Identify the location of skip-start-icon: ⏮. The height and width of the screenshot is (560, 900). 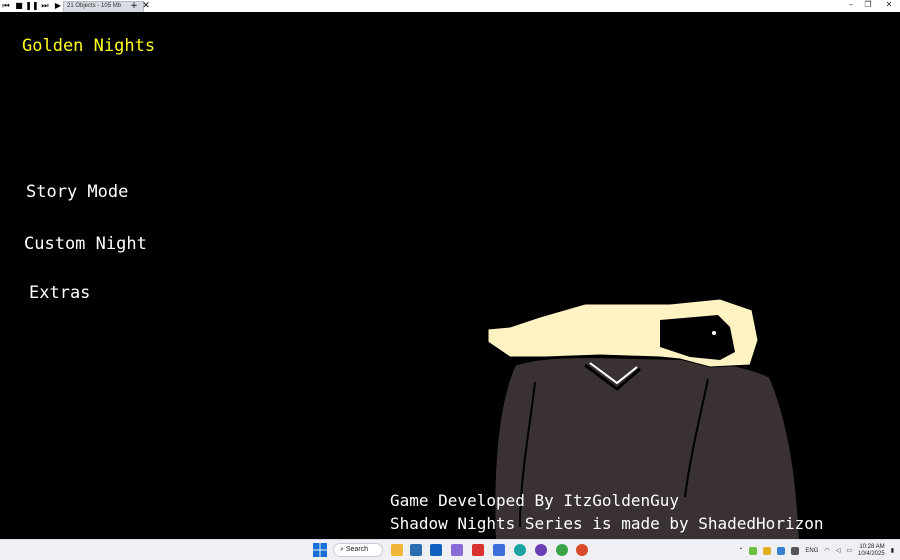
(6, 6).